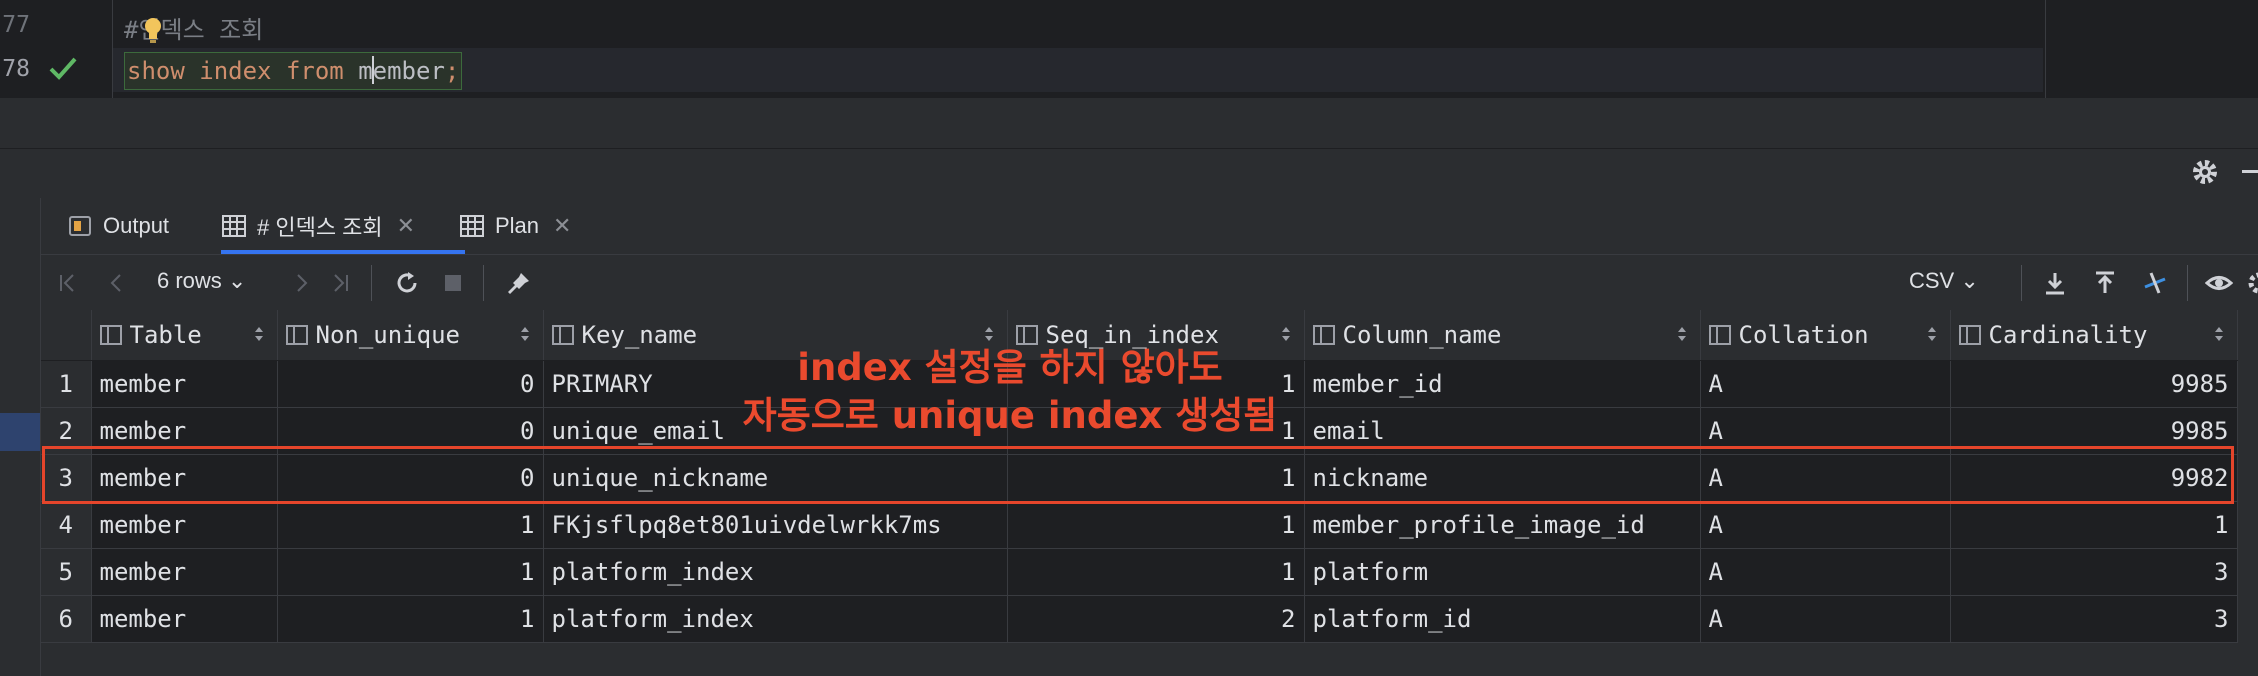 This screenshot has width=2258, height=676. Describe the element at coordinates (293, 71) in the screenshot. I see `sql-statement: show index from member;` at that location.